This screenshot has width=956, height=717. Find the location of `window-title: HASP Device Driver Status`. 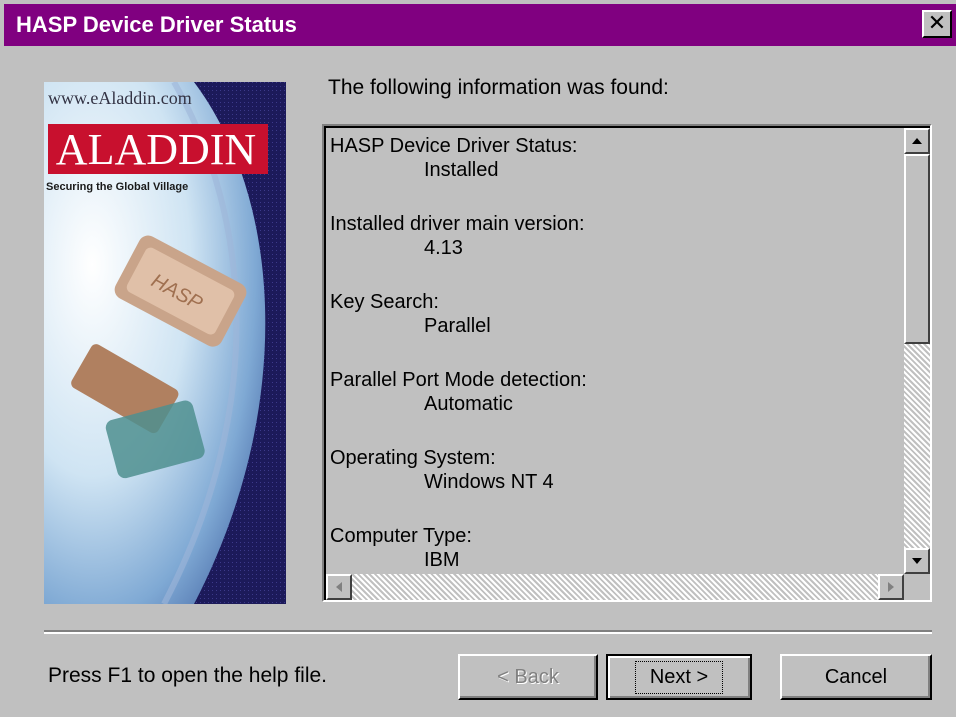

window-title: HASP Device Driver Status is located at coordinates (156, 24).